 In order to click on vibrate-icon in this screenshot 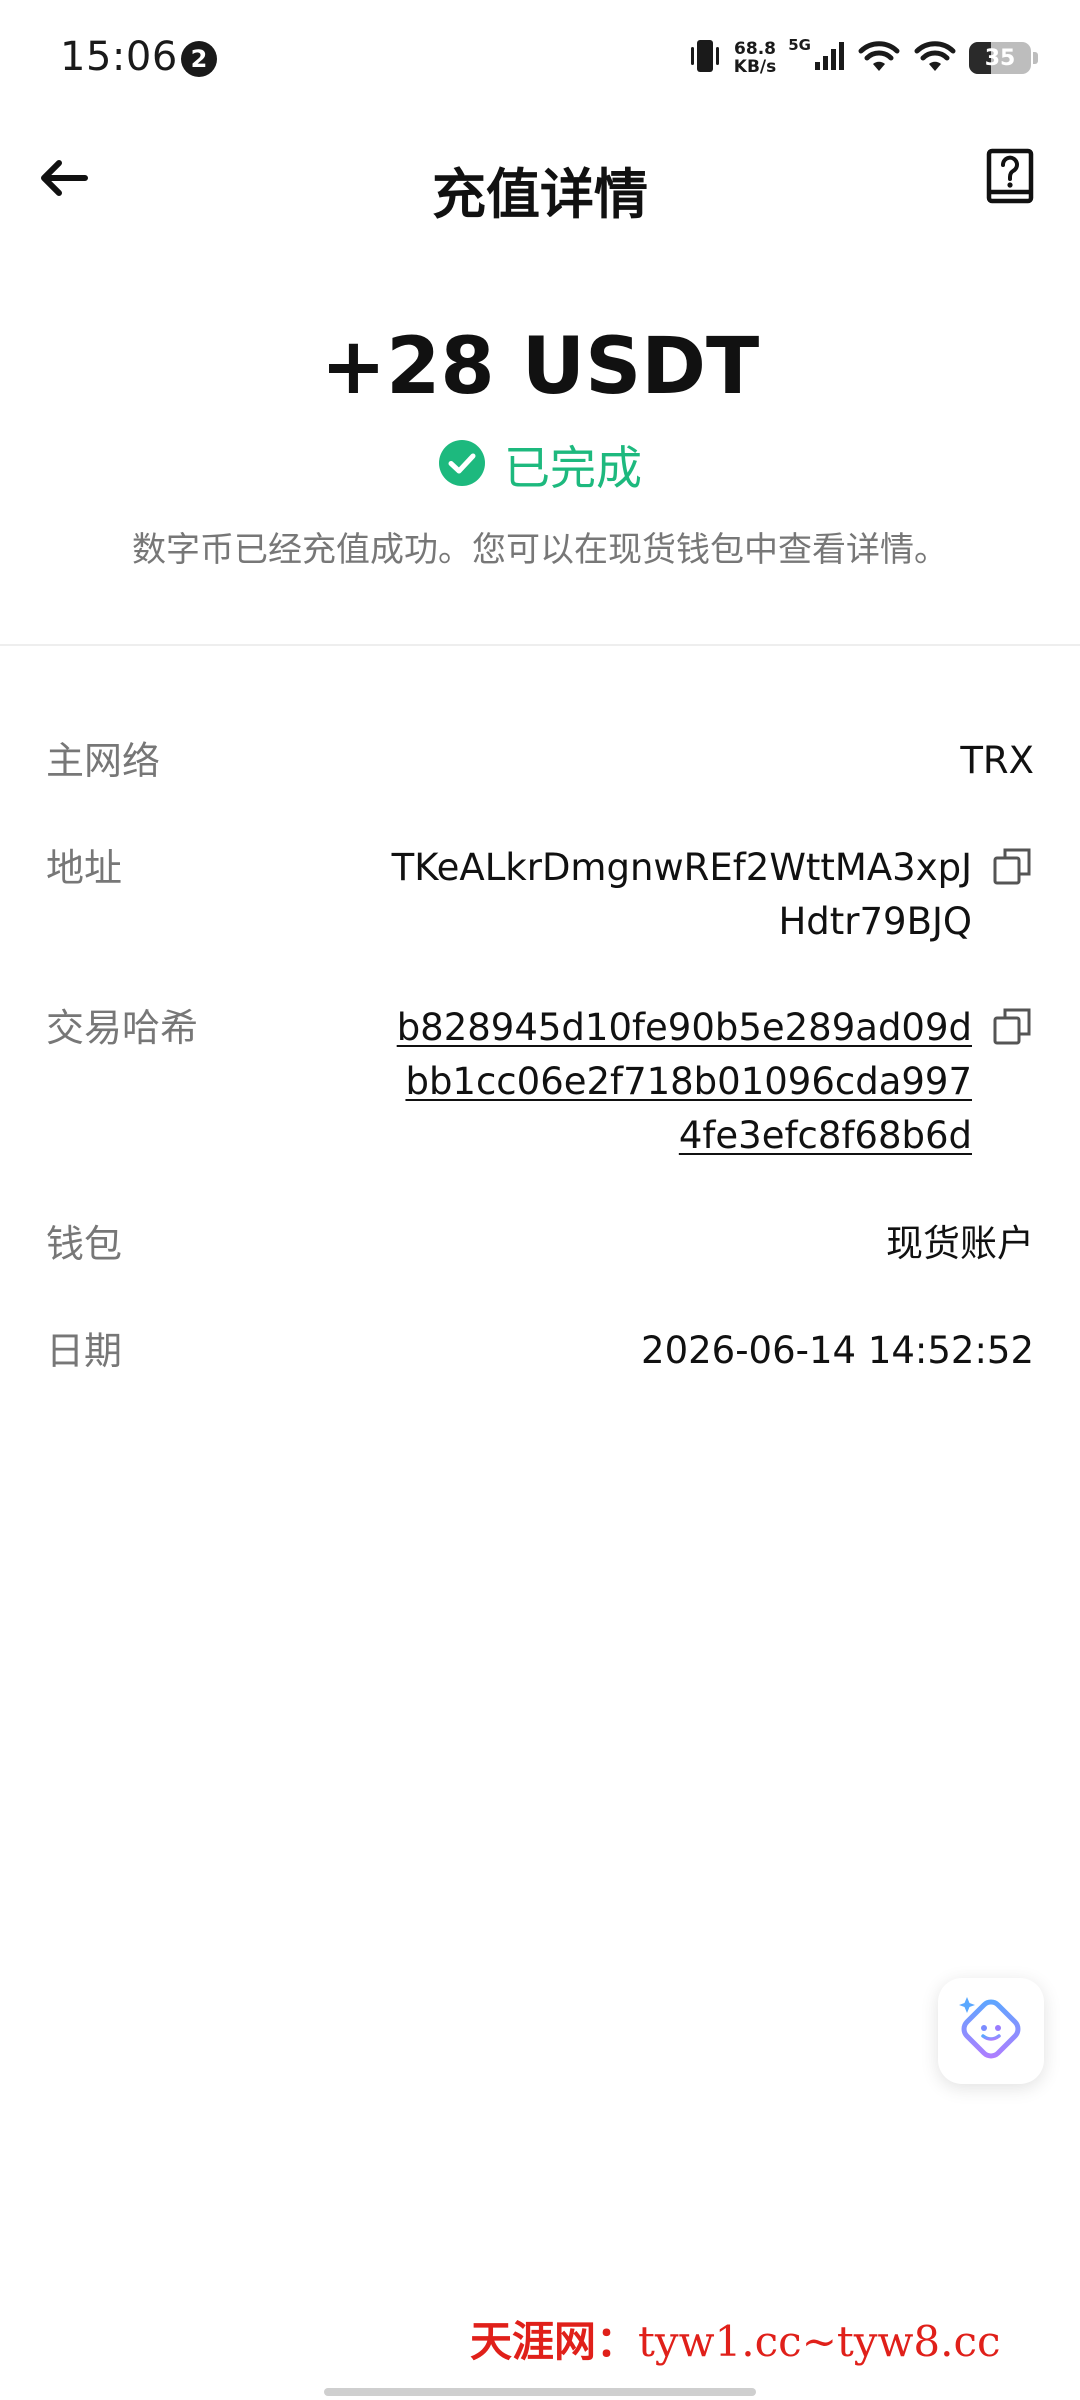, I will do `click(705, 58)`.